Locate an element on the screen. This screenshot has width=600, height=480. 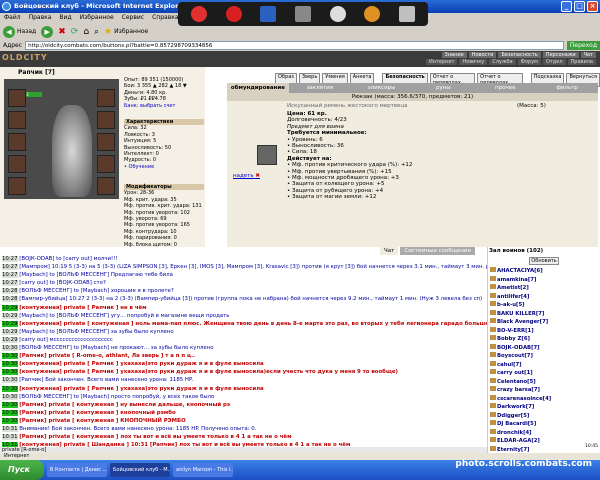
search-icon: ⌕ is located at coordinates (96, 32).